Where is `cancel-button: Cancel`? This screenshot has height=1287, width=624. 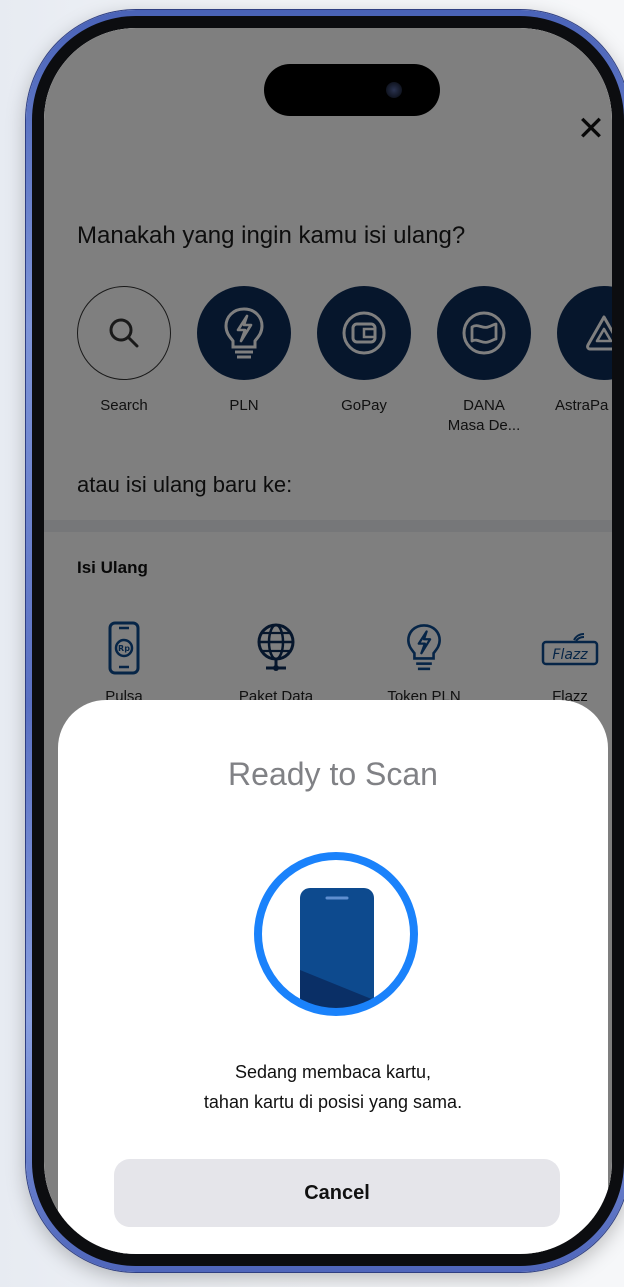 cancel-button: Cancel is located at coordinates (337, 1193).